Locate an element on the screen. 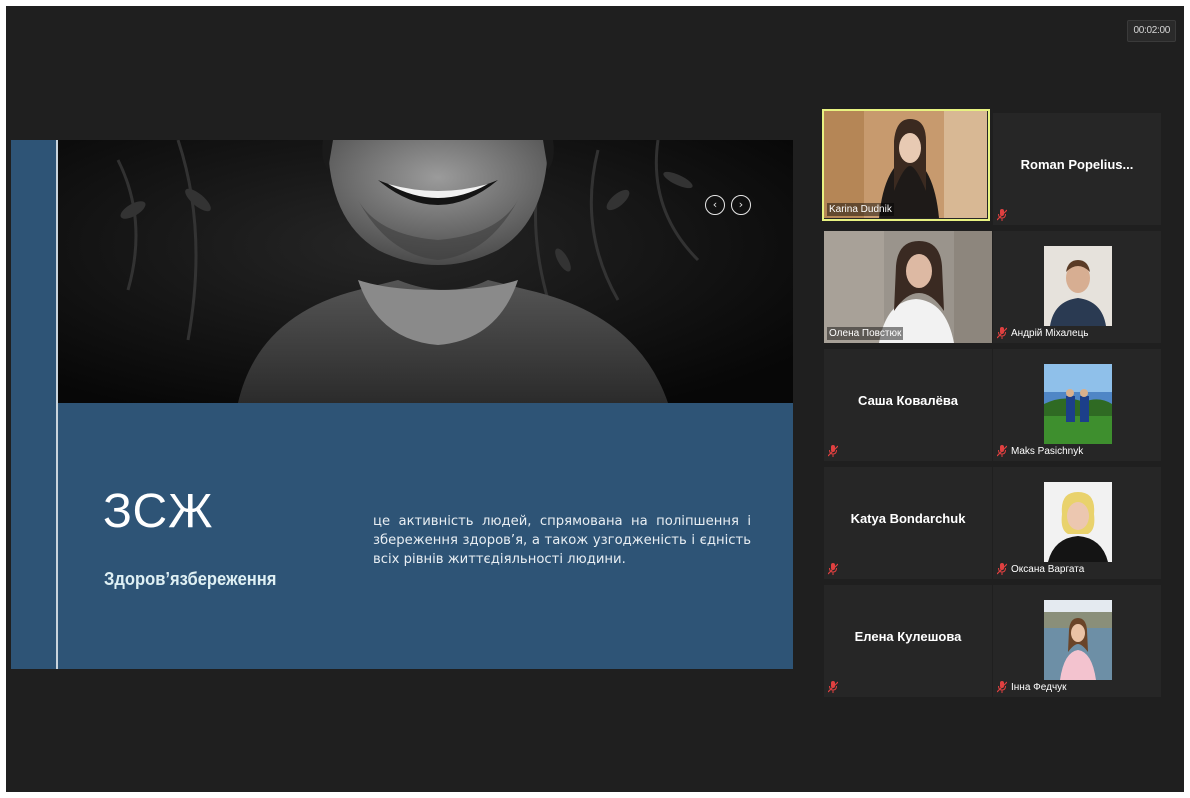 Image resolution: width=1190 pixels, height=798 pixels. slide-subtitle: Здоров’язбереження is located at coordinates (190, 579).